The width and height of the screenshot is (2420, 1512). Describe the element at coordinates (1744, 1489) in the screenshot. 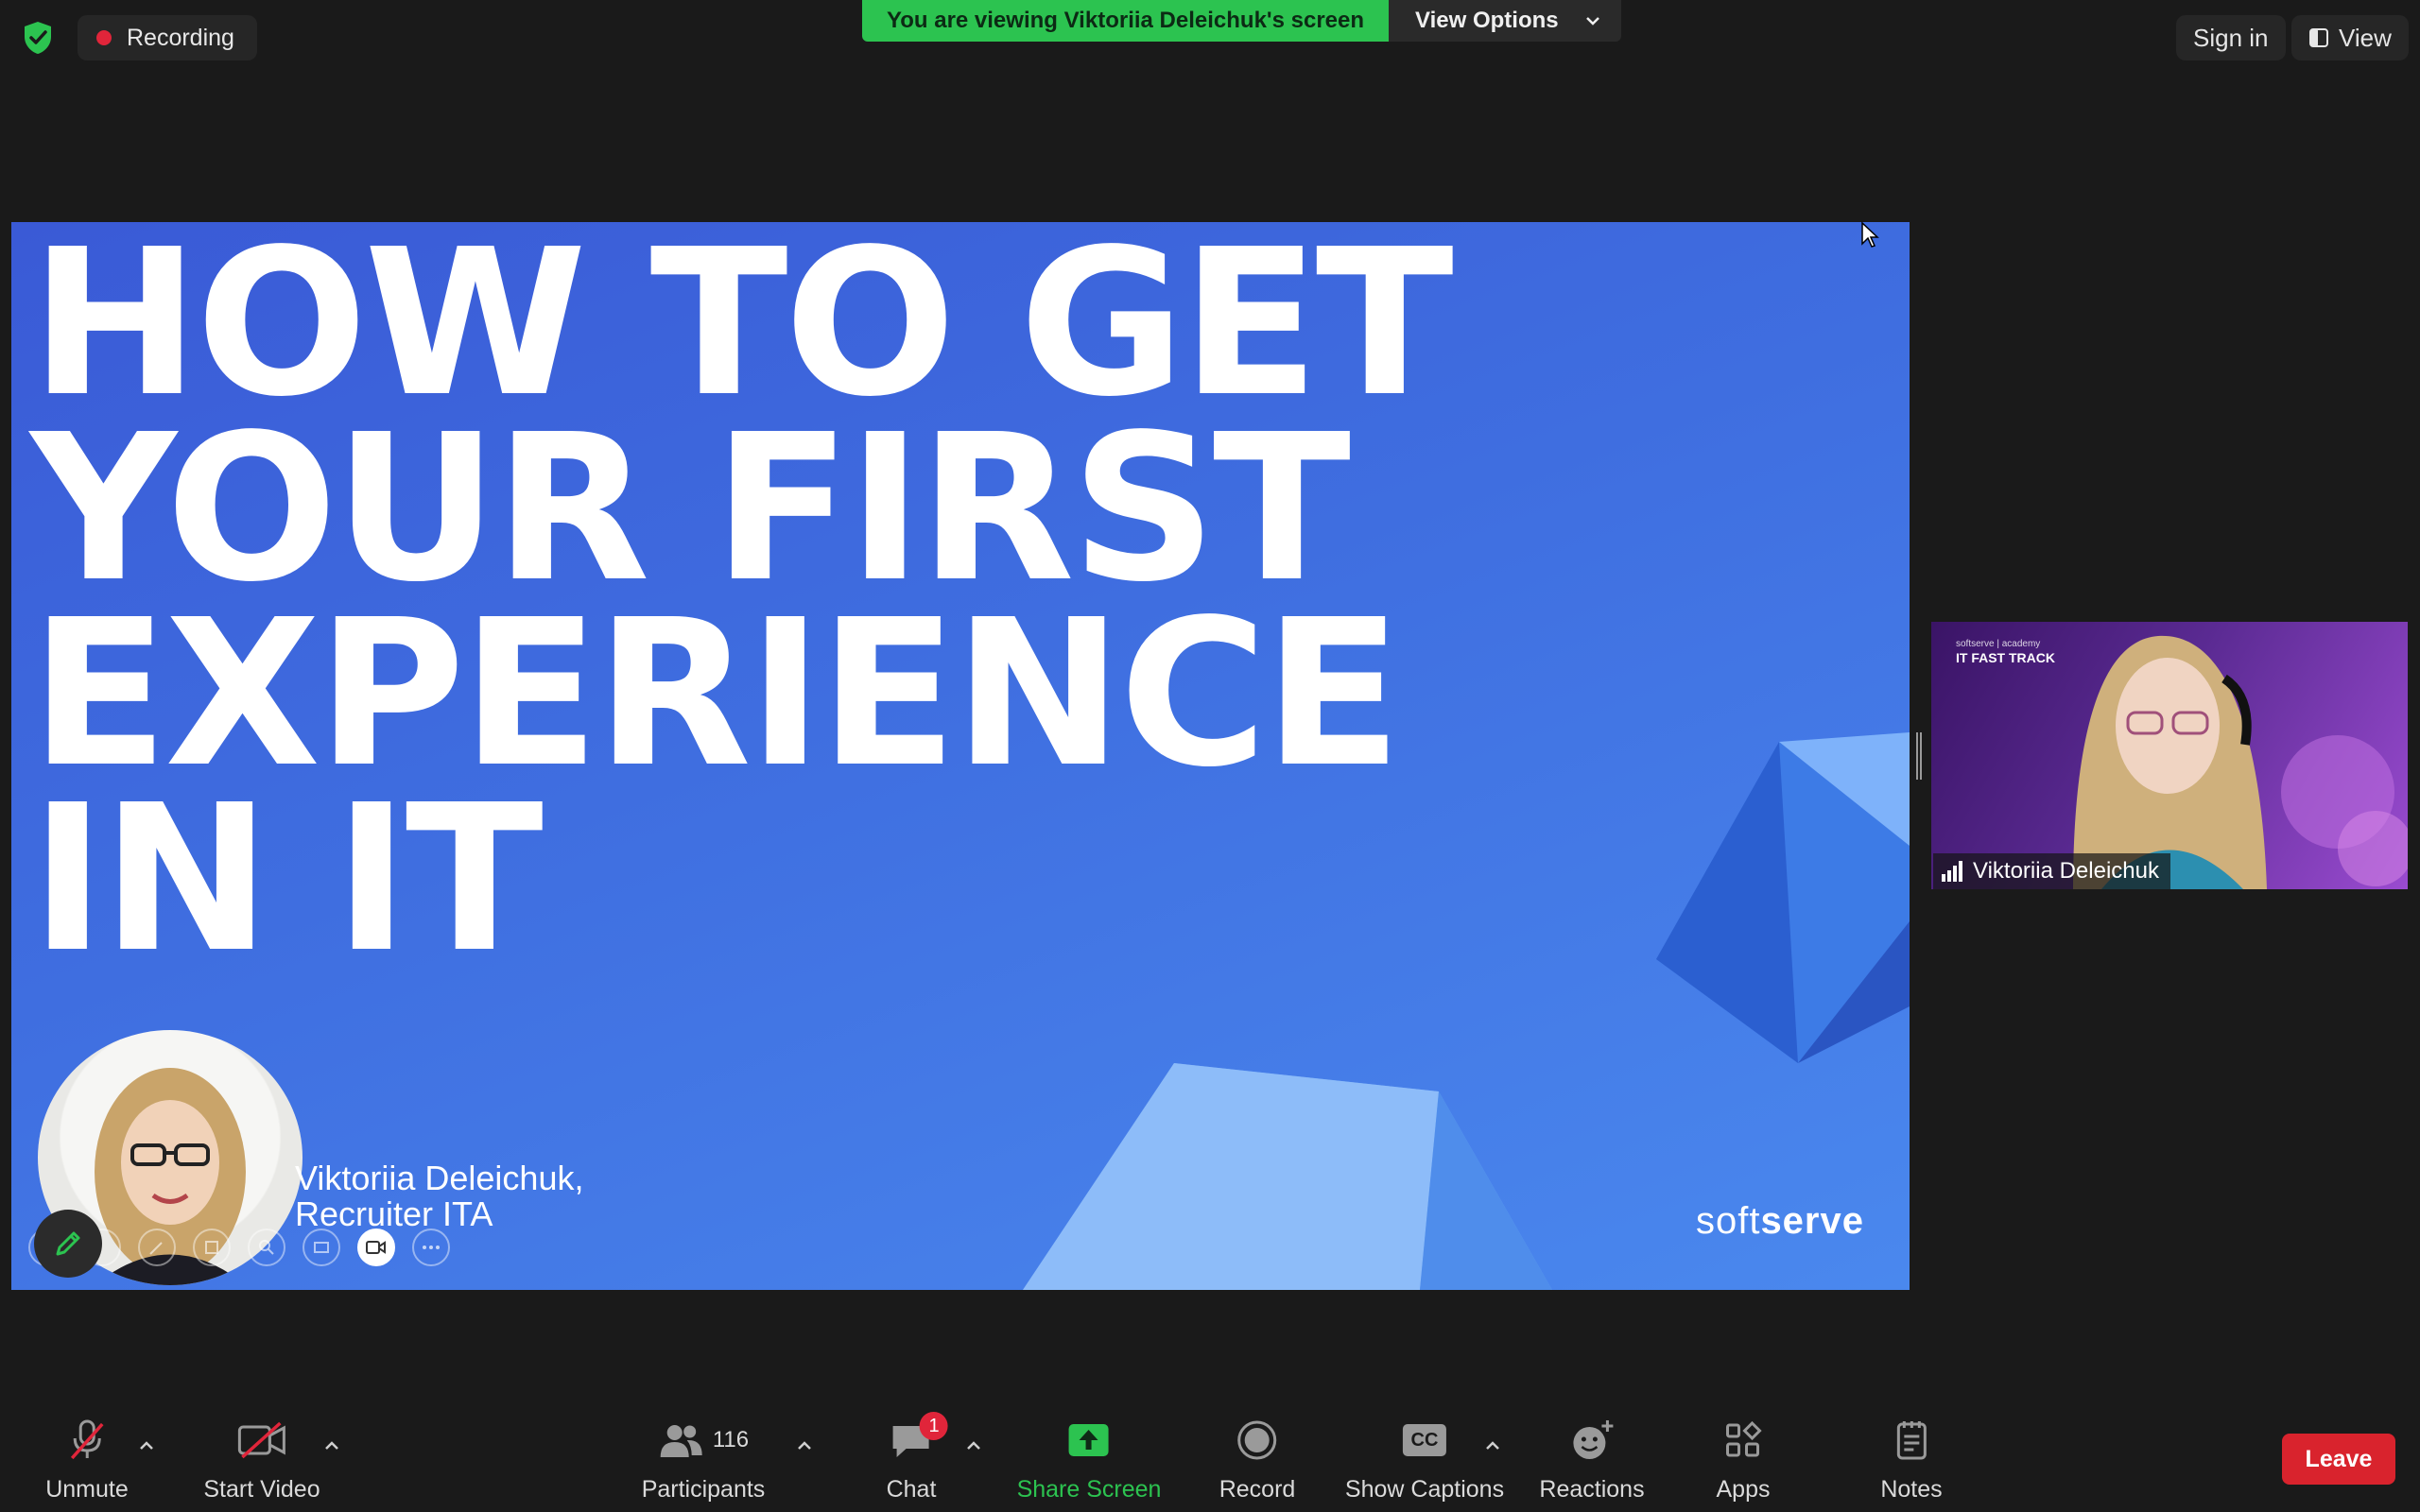

I see `apps-label: Apps` at that location.